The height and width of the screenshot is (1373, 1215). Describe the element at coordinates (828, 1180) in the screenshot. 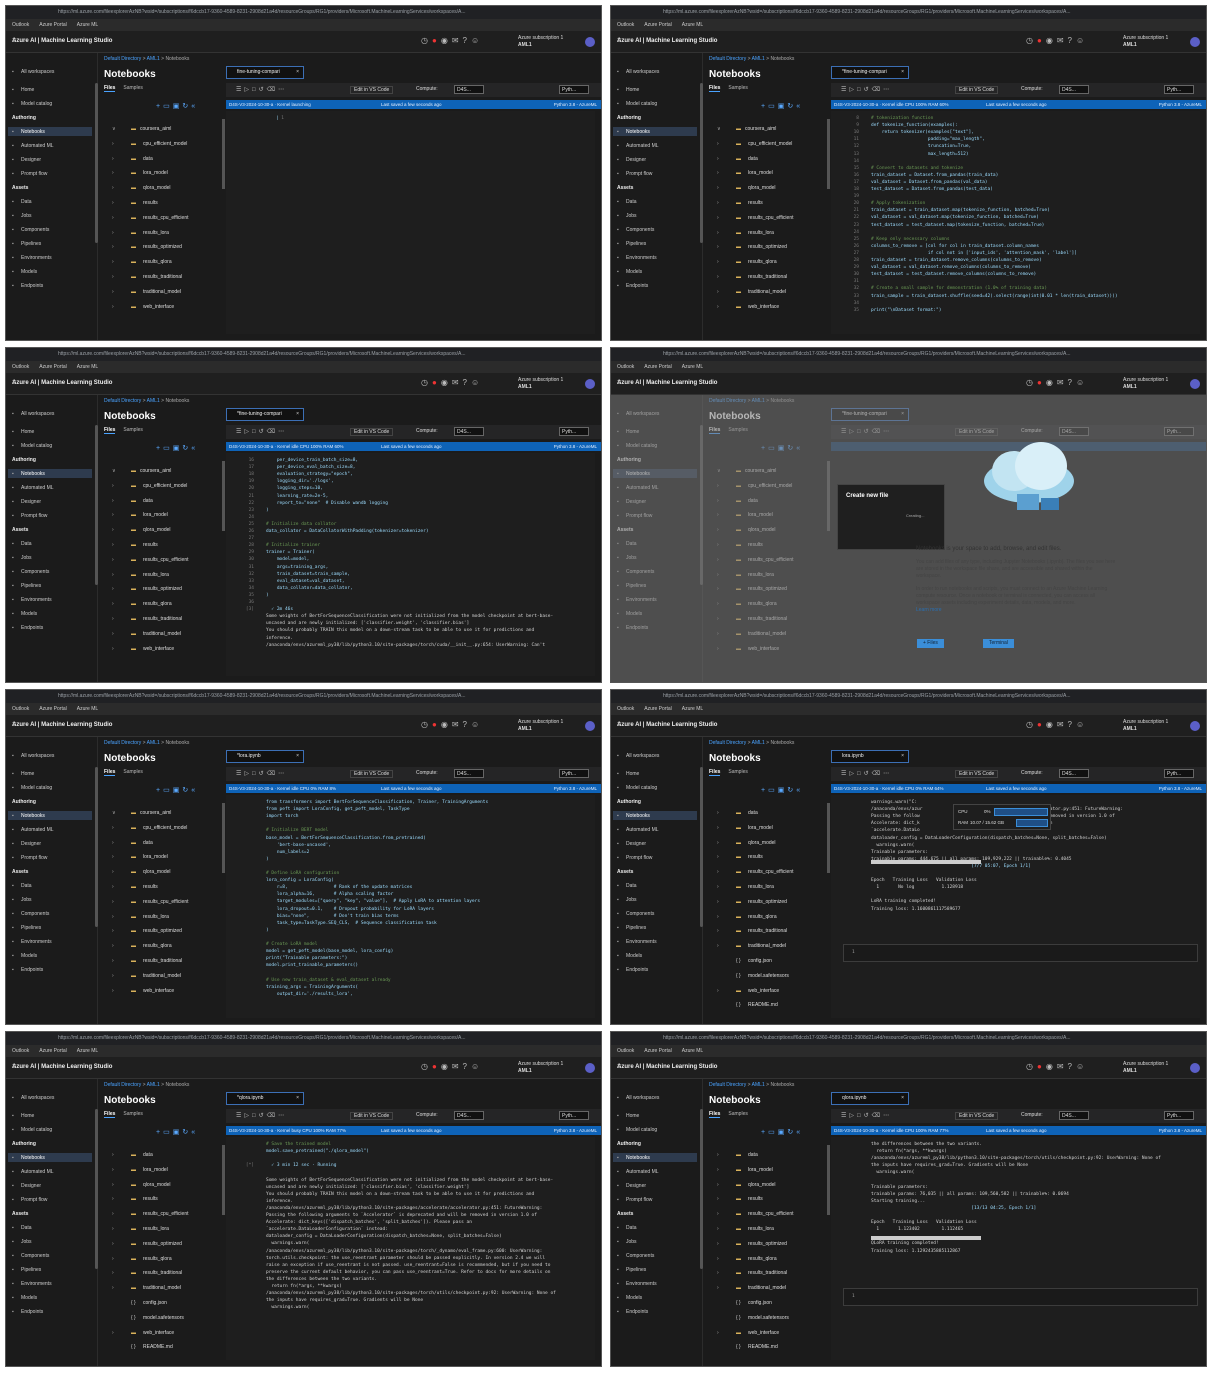

I see `tree-scrollbar` at that location.